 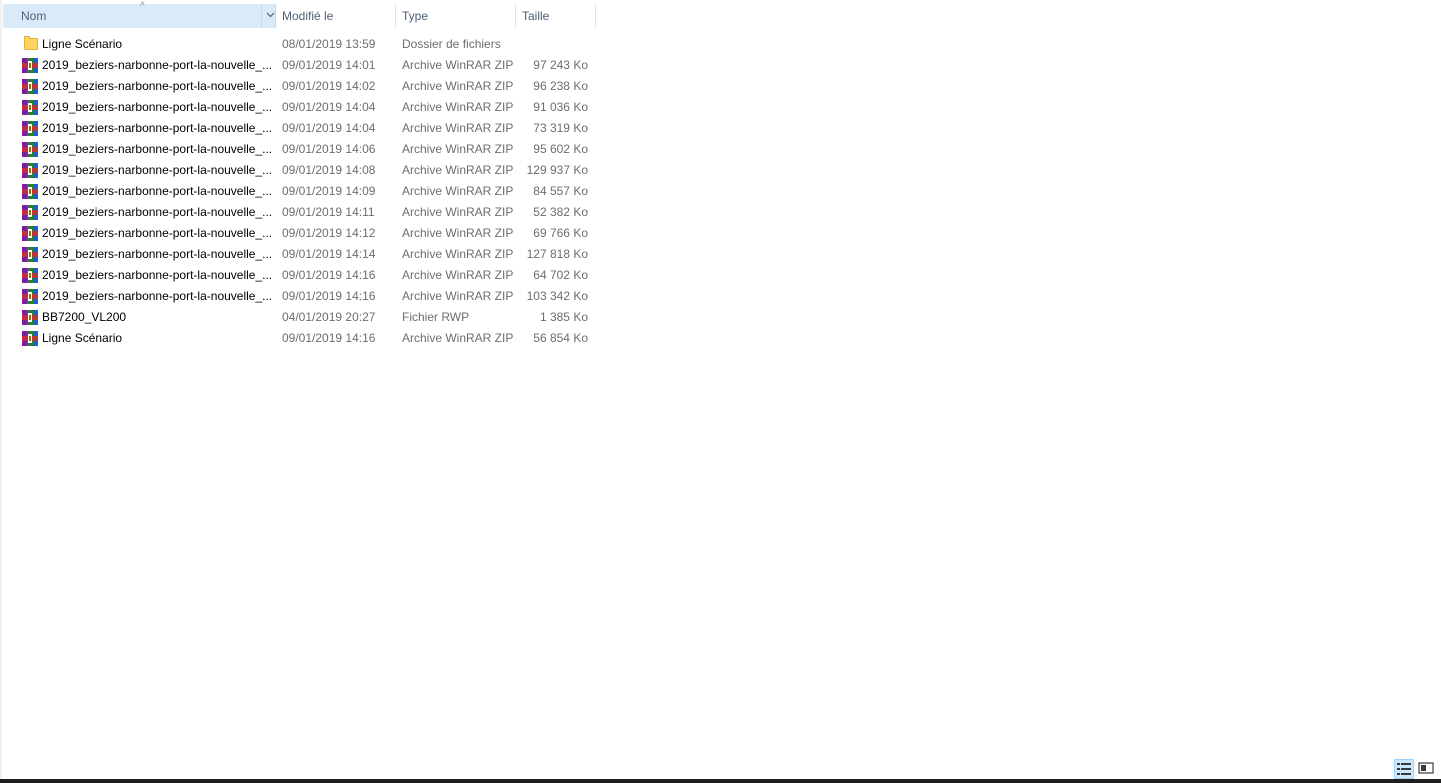 What do you see at coordinates (557, 170) in the screenshot?
I see `file-size: 129 937 Ko` at bounding box center [557, 170].